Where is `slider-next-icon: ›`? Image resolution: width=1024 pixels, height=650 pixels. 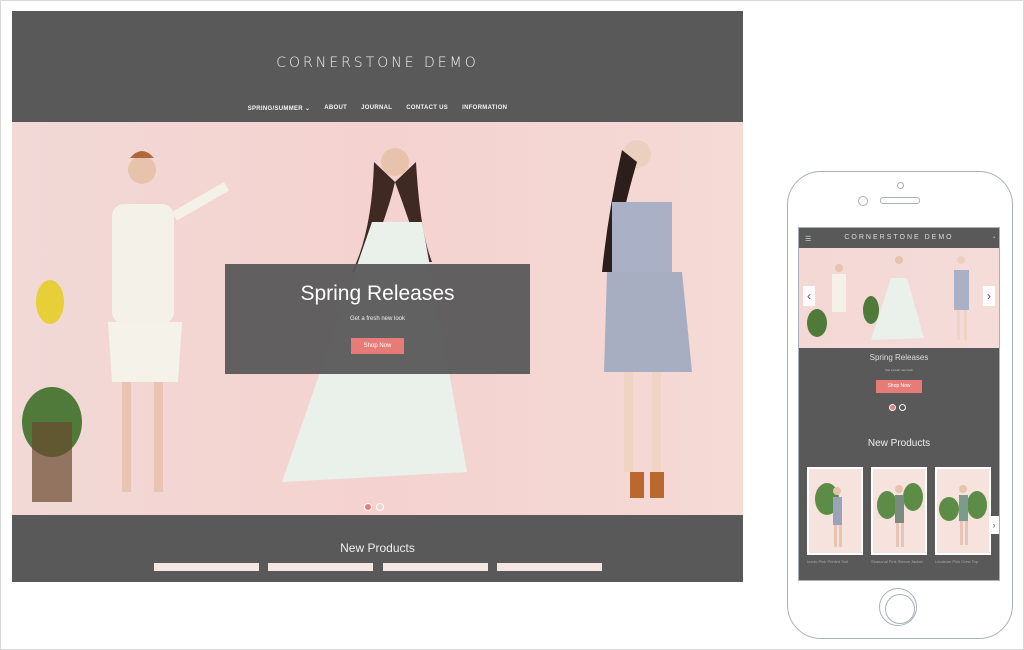
slider-next-icon: › is located at coordinates (989, 296).